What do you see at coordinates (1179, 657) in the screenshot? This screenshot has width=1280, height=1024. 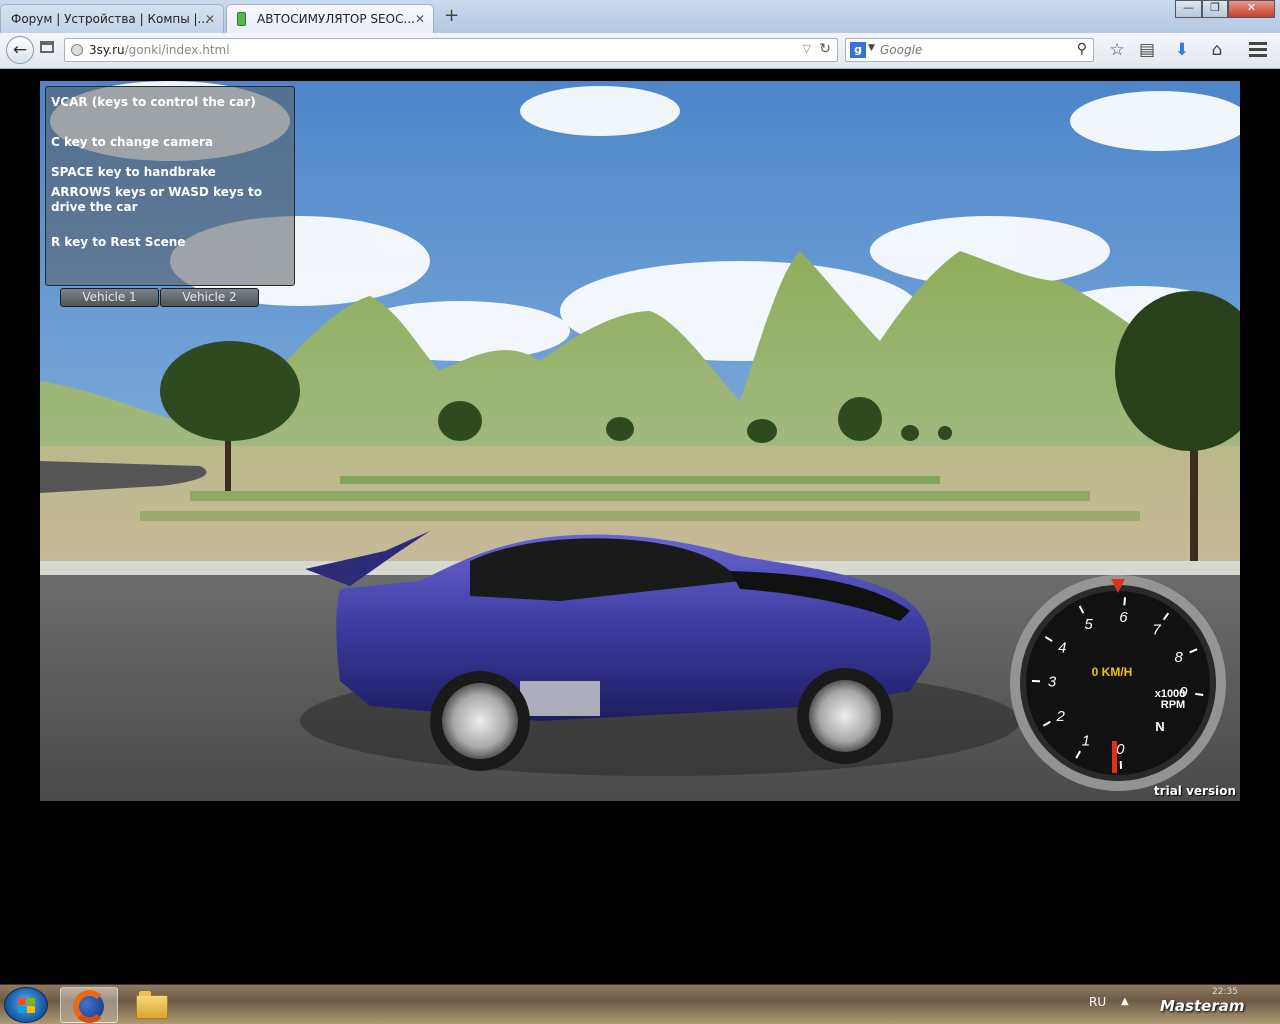 I see `rpm-tick-label: 8` at bounding box center [1179, 657].